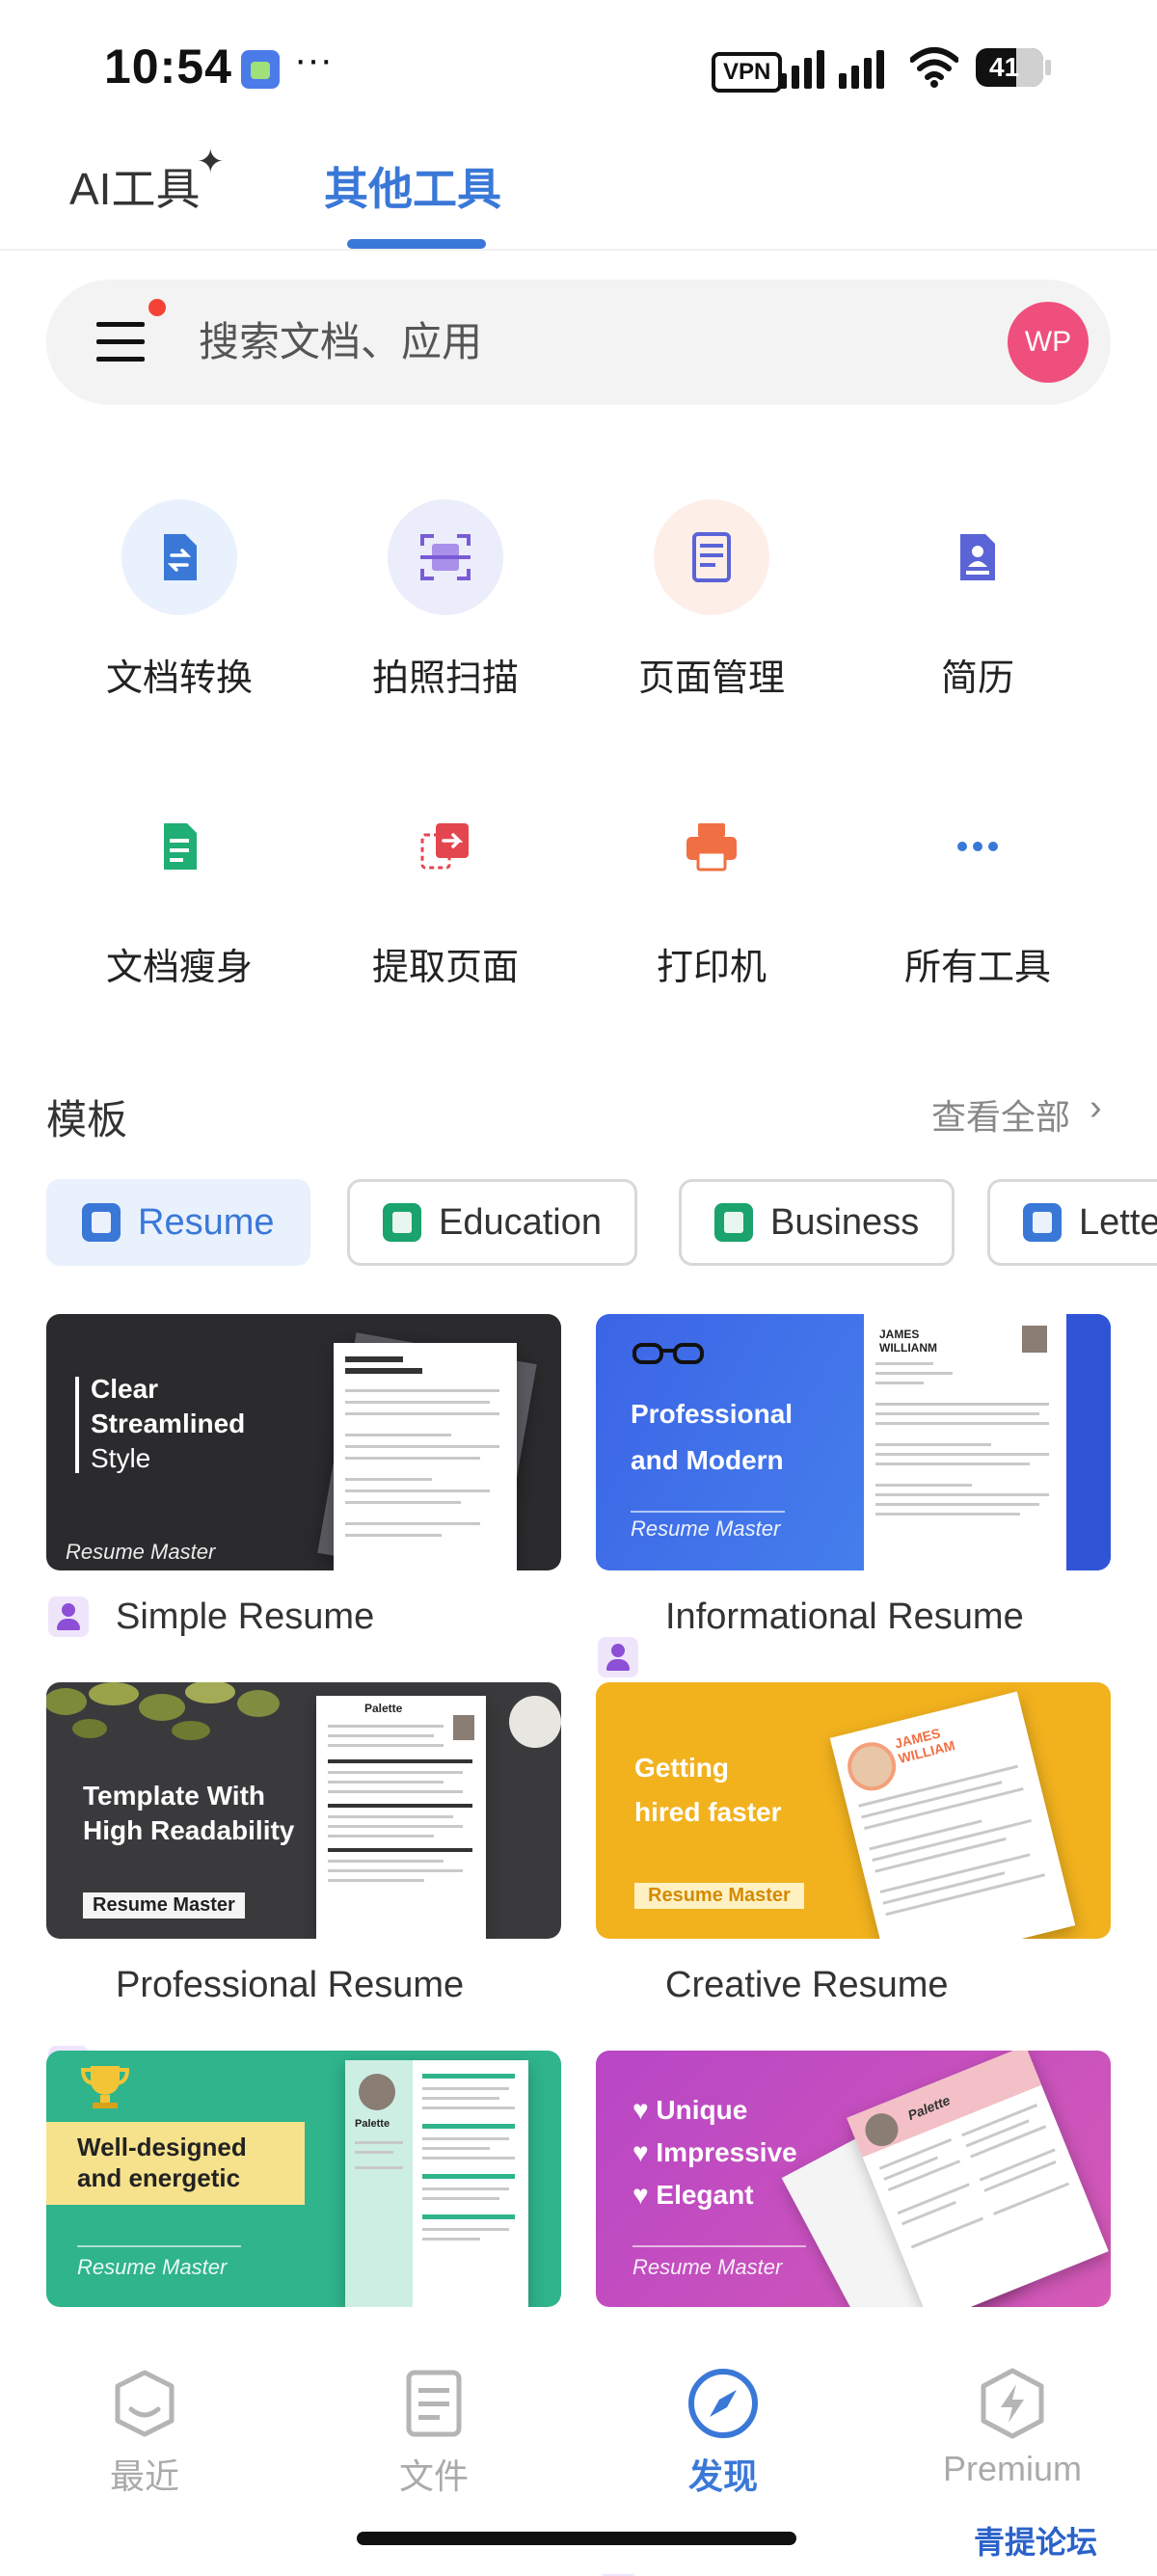 This screenshot has height=2576, width=1157. What do you see at coordinates (245, 1618) in the screenshot?
I see `template-name: Simple Resume` at bounding box center [245, 1618].